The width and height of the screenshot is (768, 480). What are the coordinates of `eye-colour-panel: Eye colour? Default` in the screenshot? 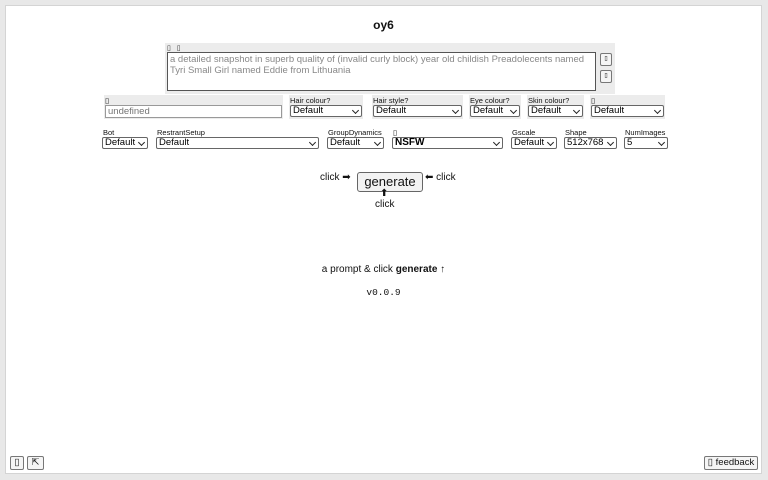 It's located at (495, 107).